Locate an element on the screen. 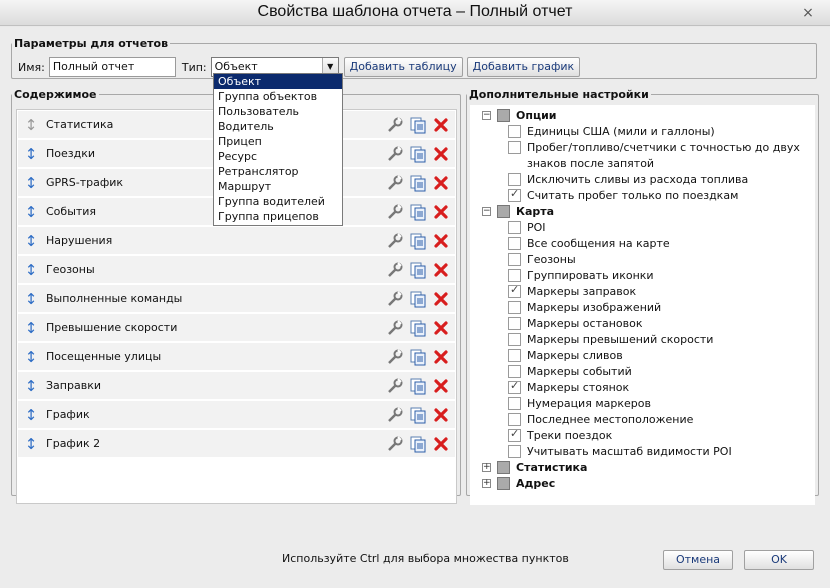  cancel-button: Отмена is located at coordinates (698, 560).